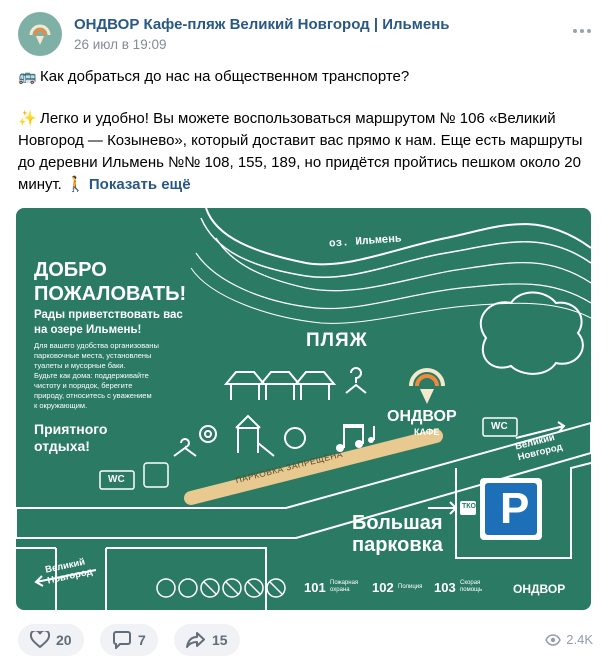 Image resolution: width=611 pixels, height=672 pixels. Describe the element at coordinates (140, 184) in the screenshot. I see `show-more-link: Показать ещё` at that location.